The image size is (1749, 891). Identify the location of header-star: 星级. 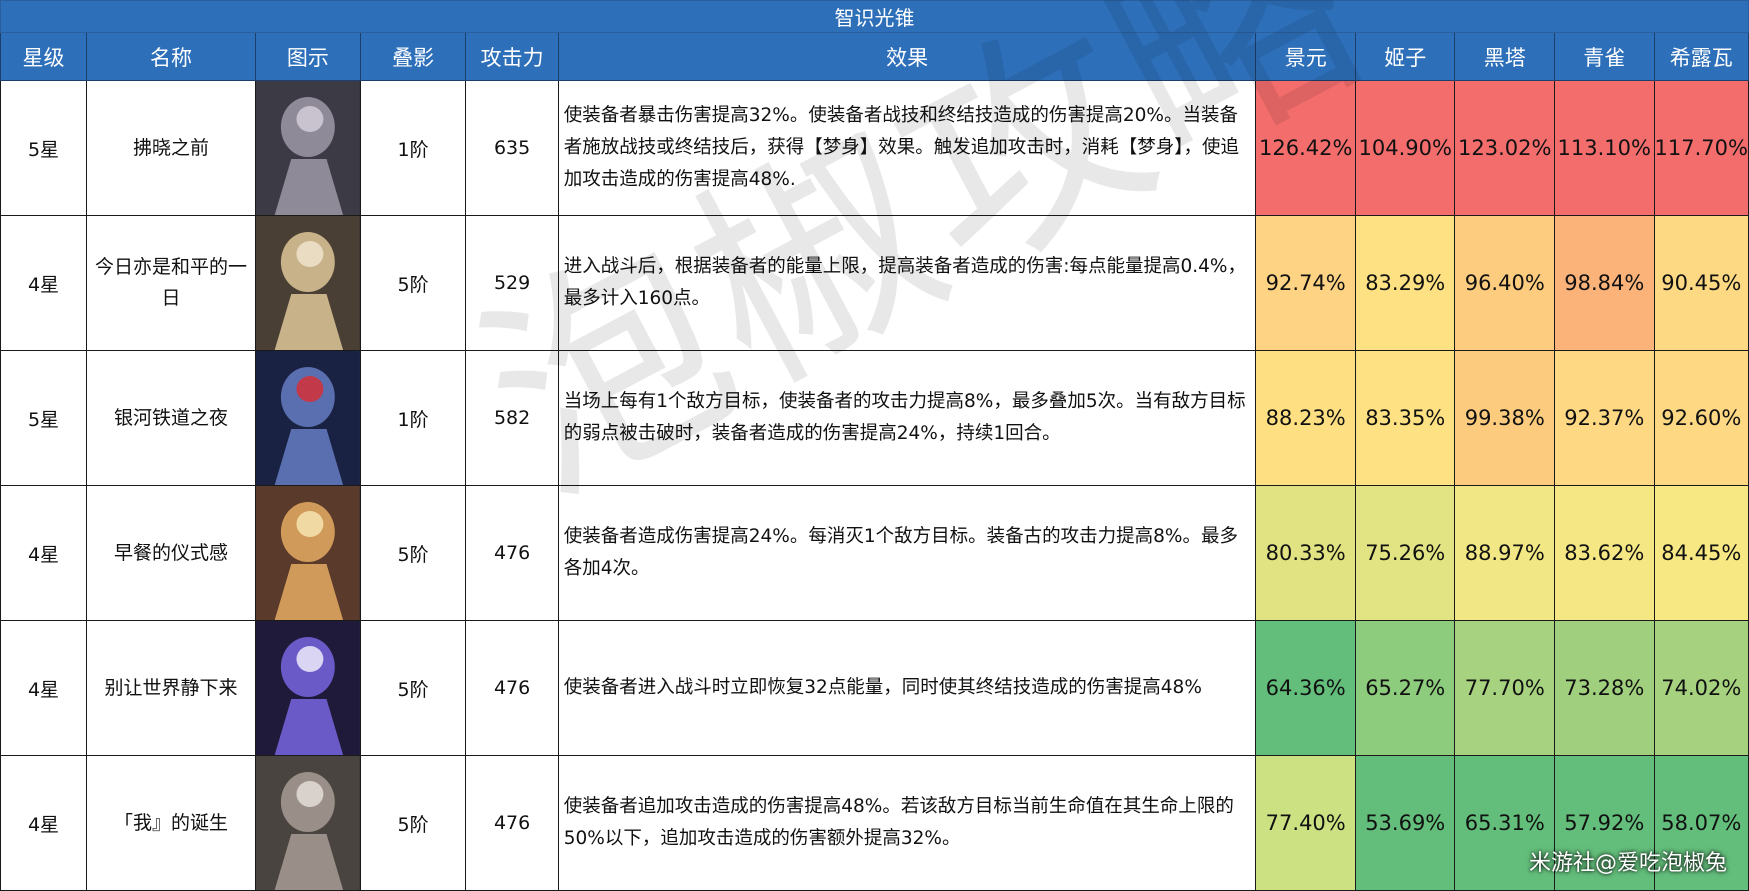
(44, 56).